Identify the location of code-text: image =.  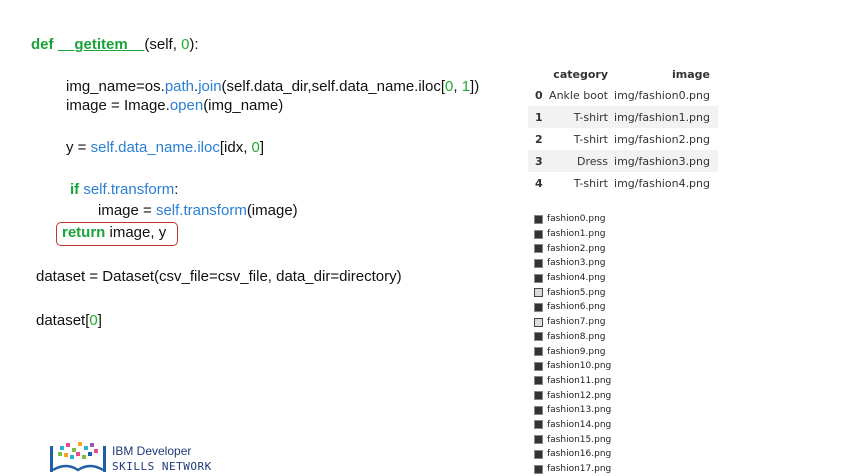
(127, 210).